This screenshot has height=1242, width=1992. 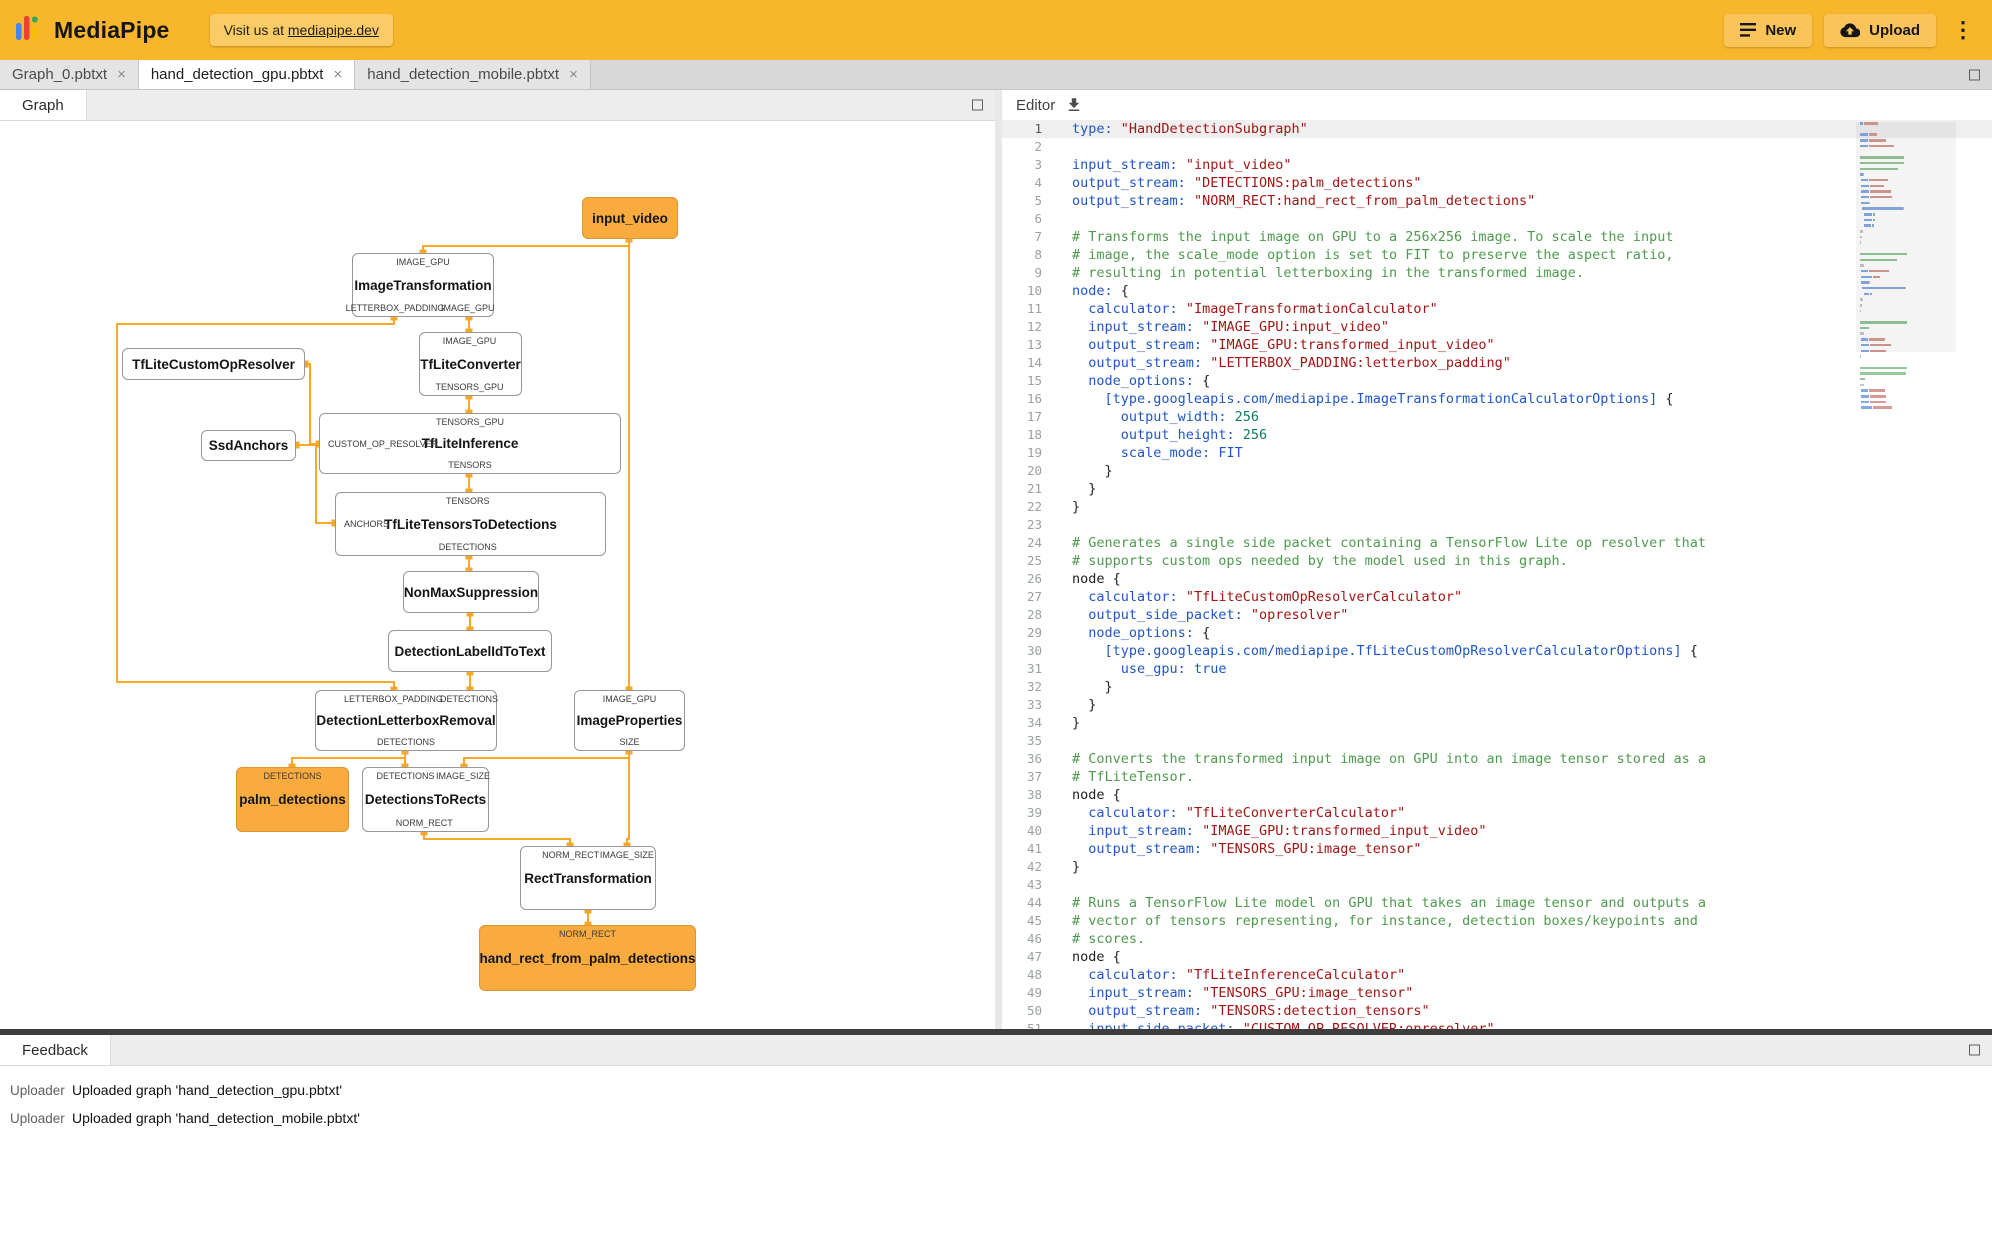 What do you see at coordinates (629, 720) in the screenshot?
I see `graph-node-ImageProperties: ImageProperties IMAGE_GPU SIZE` at bounding box center [629, 720].